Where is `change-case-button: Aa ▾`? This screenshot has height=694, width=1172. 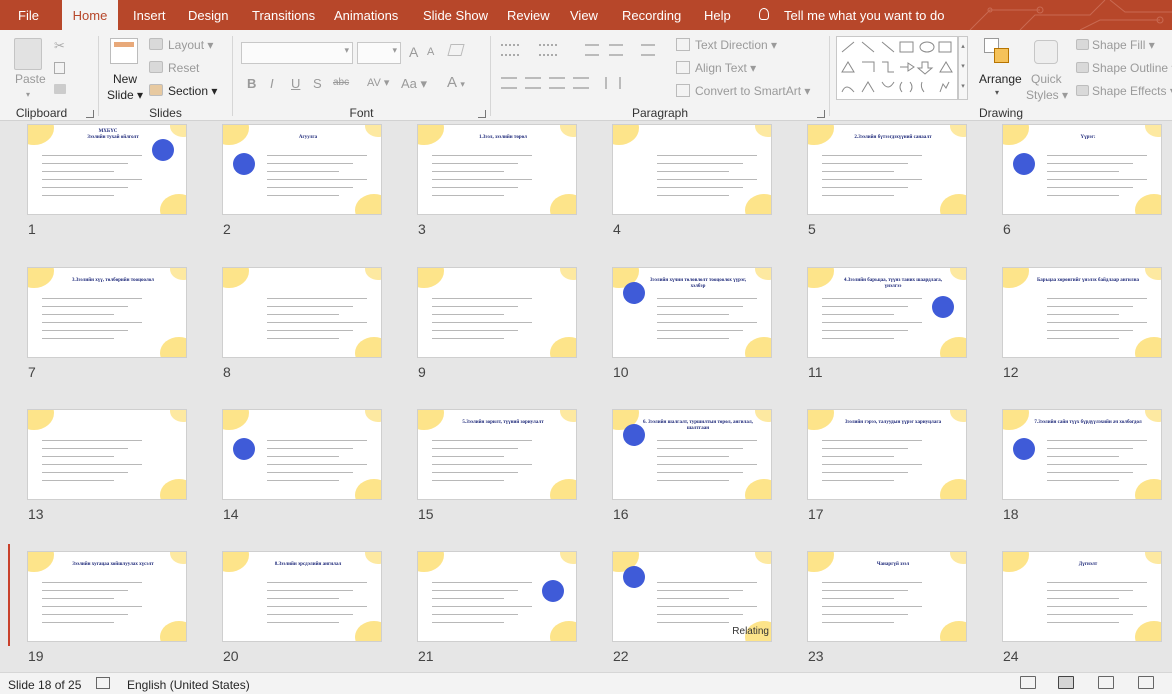 change-case-button: Aa ▾ is located at coordinates (414, 84).